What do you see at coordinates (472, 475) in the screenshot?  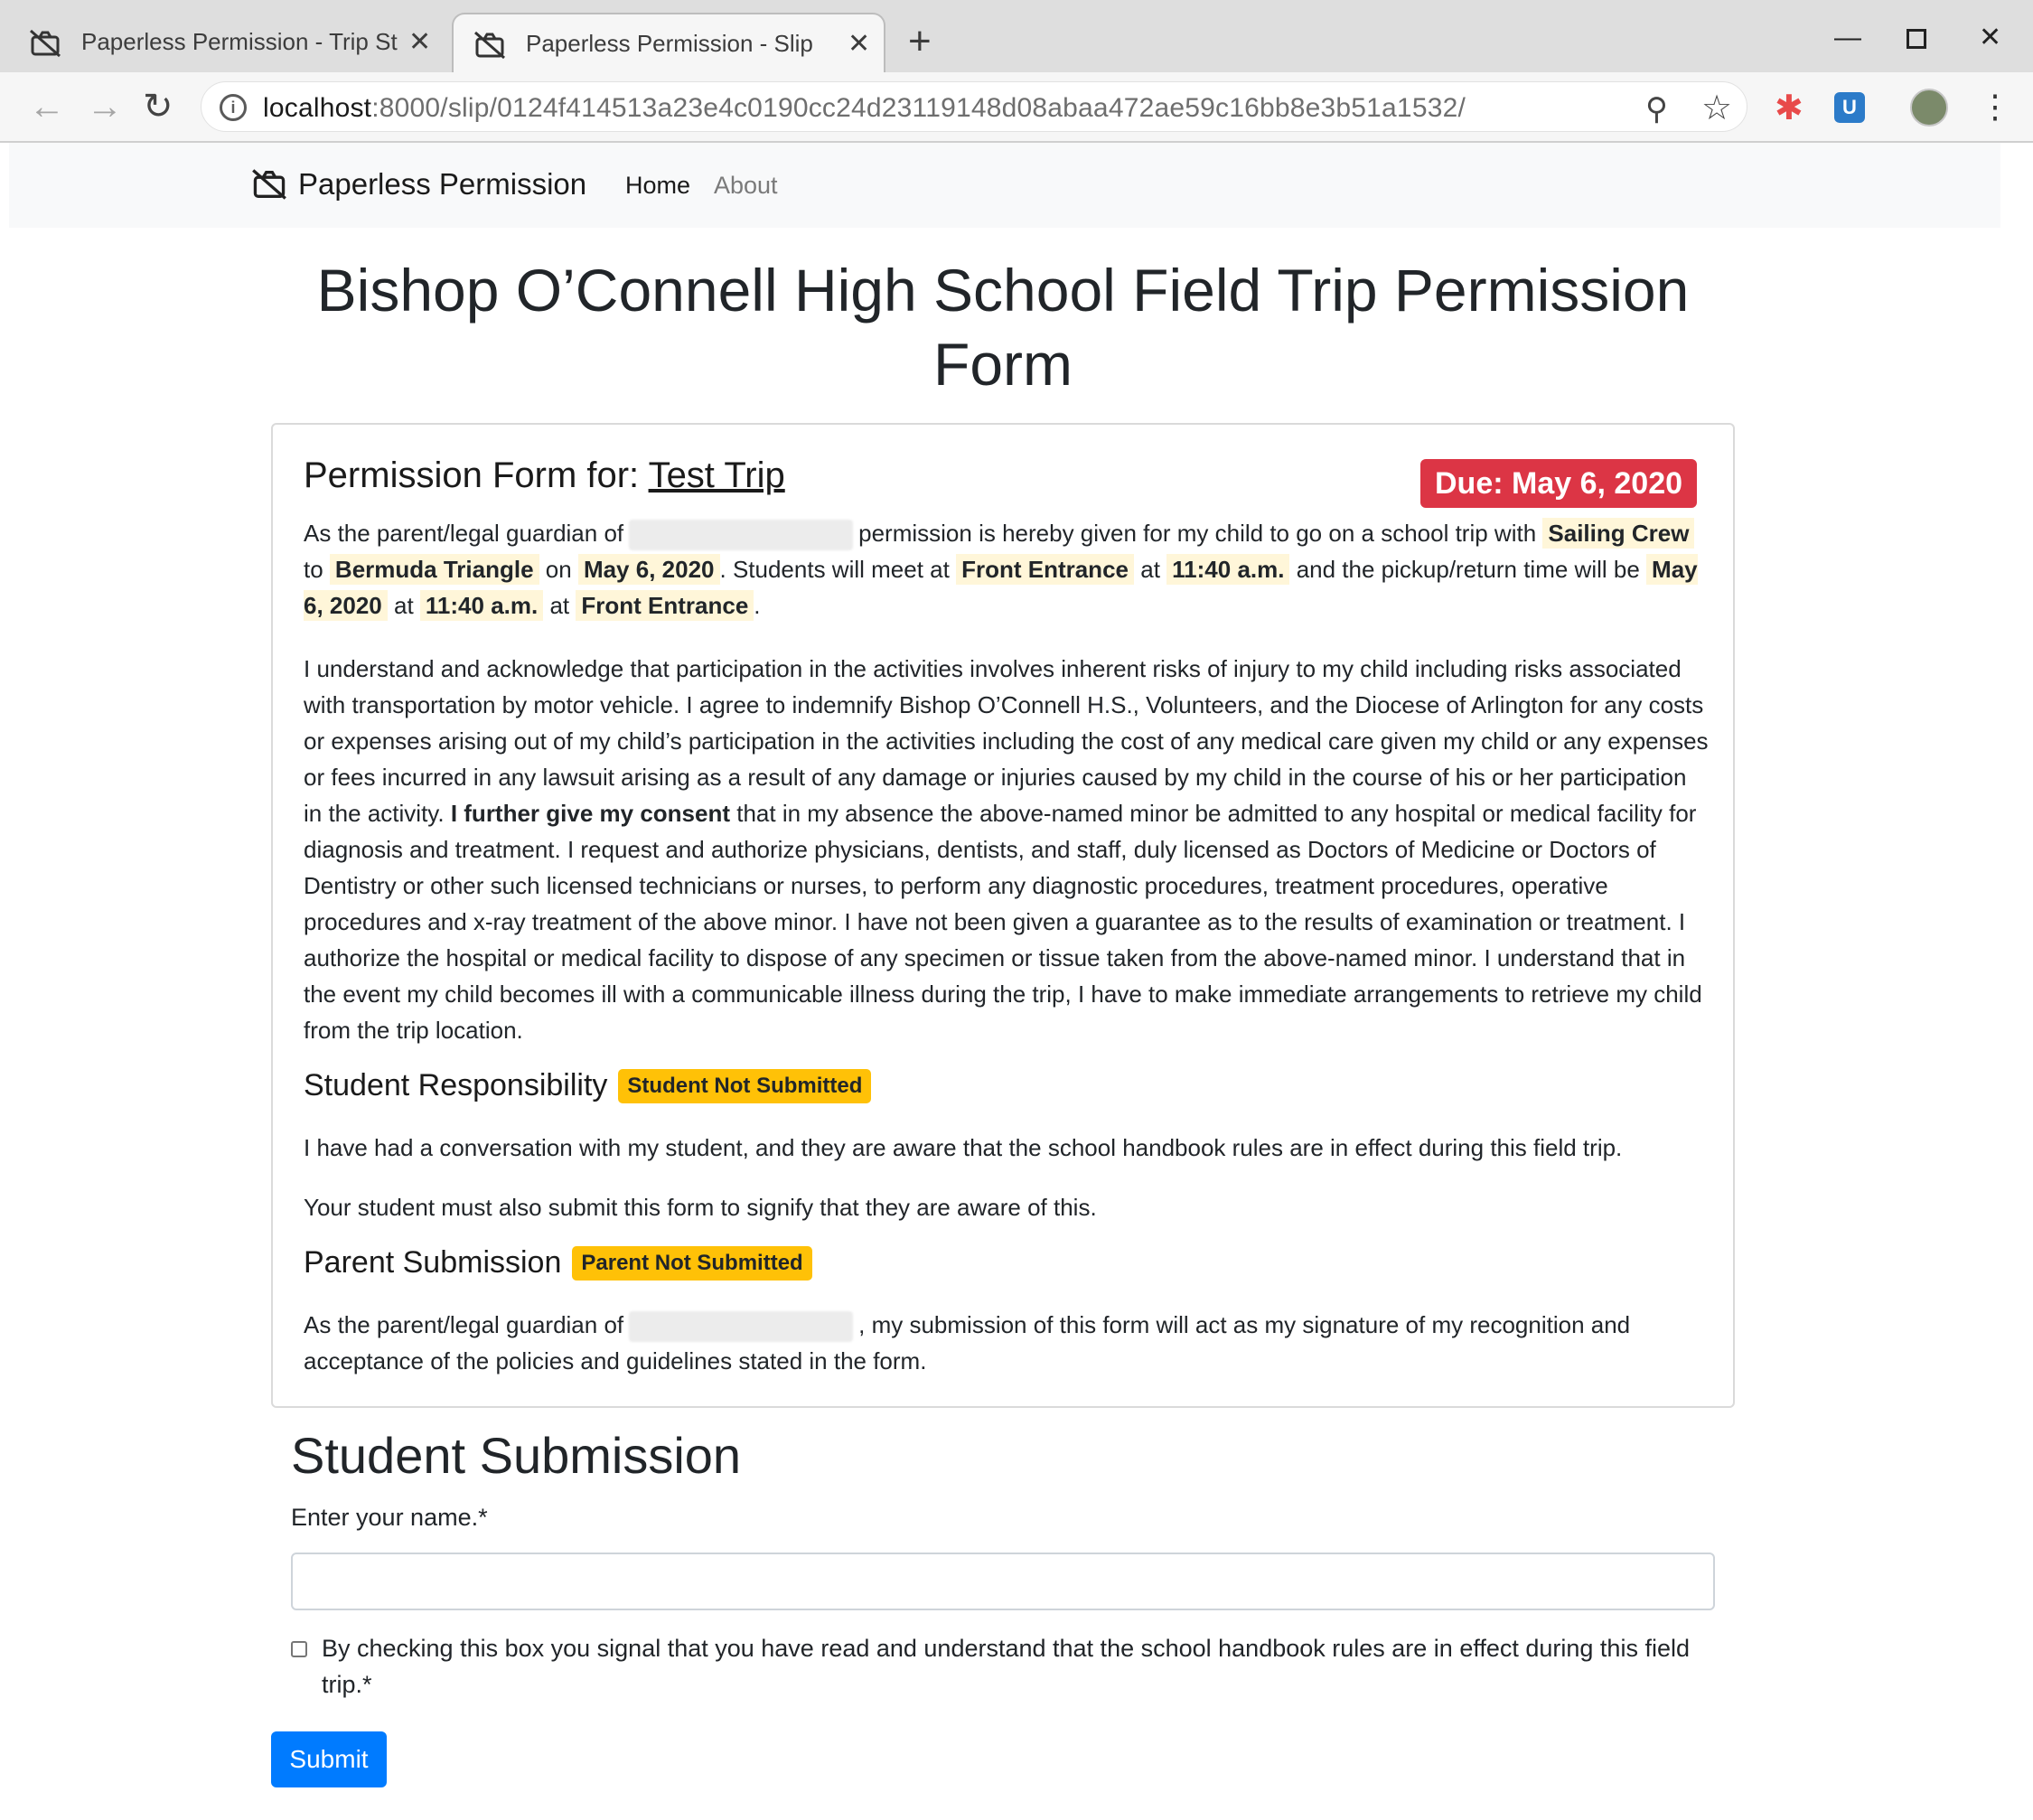 I see `heading-prefix: Permission Form for:` at bounding box center [472, 475].